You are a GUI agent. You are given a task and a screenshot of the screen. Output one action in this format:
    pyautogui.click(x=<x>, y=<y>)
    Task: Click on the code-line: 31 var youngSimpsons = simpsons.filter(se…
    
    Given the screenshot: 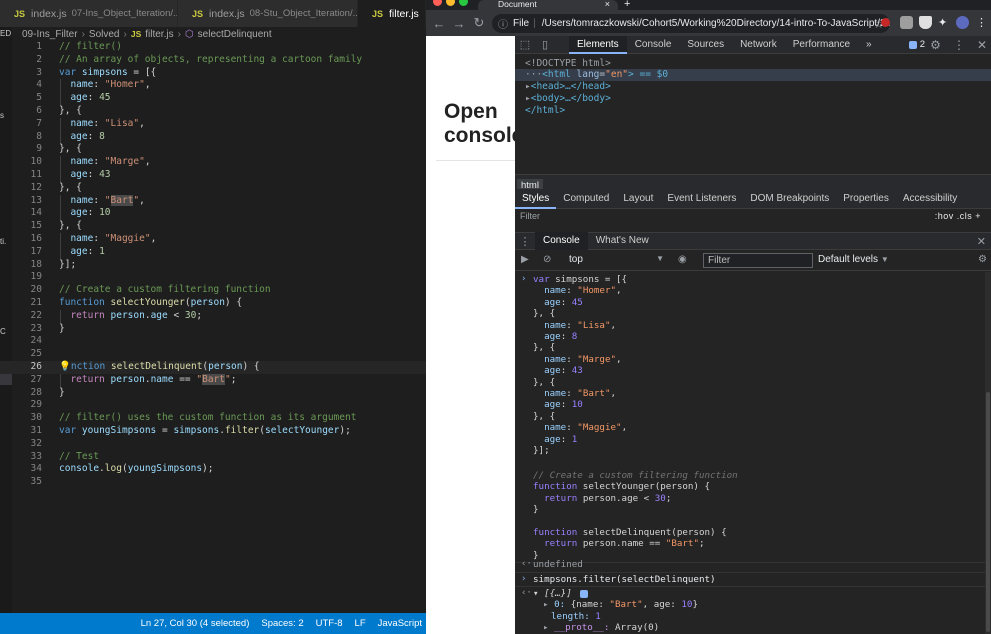 What is the action you would take?
    pyautogui.click(x=213, y=431)
    